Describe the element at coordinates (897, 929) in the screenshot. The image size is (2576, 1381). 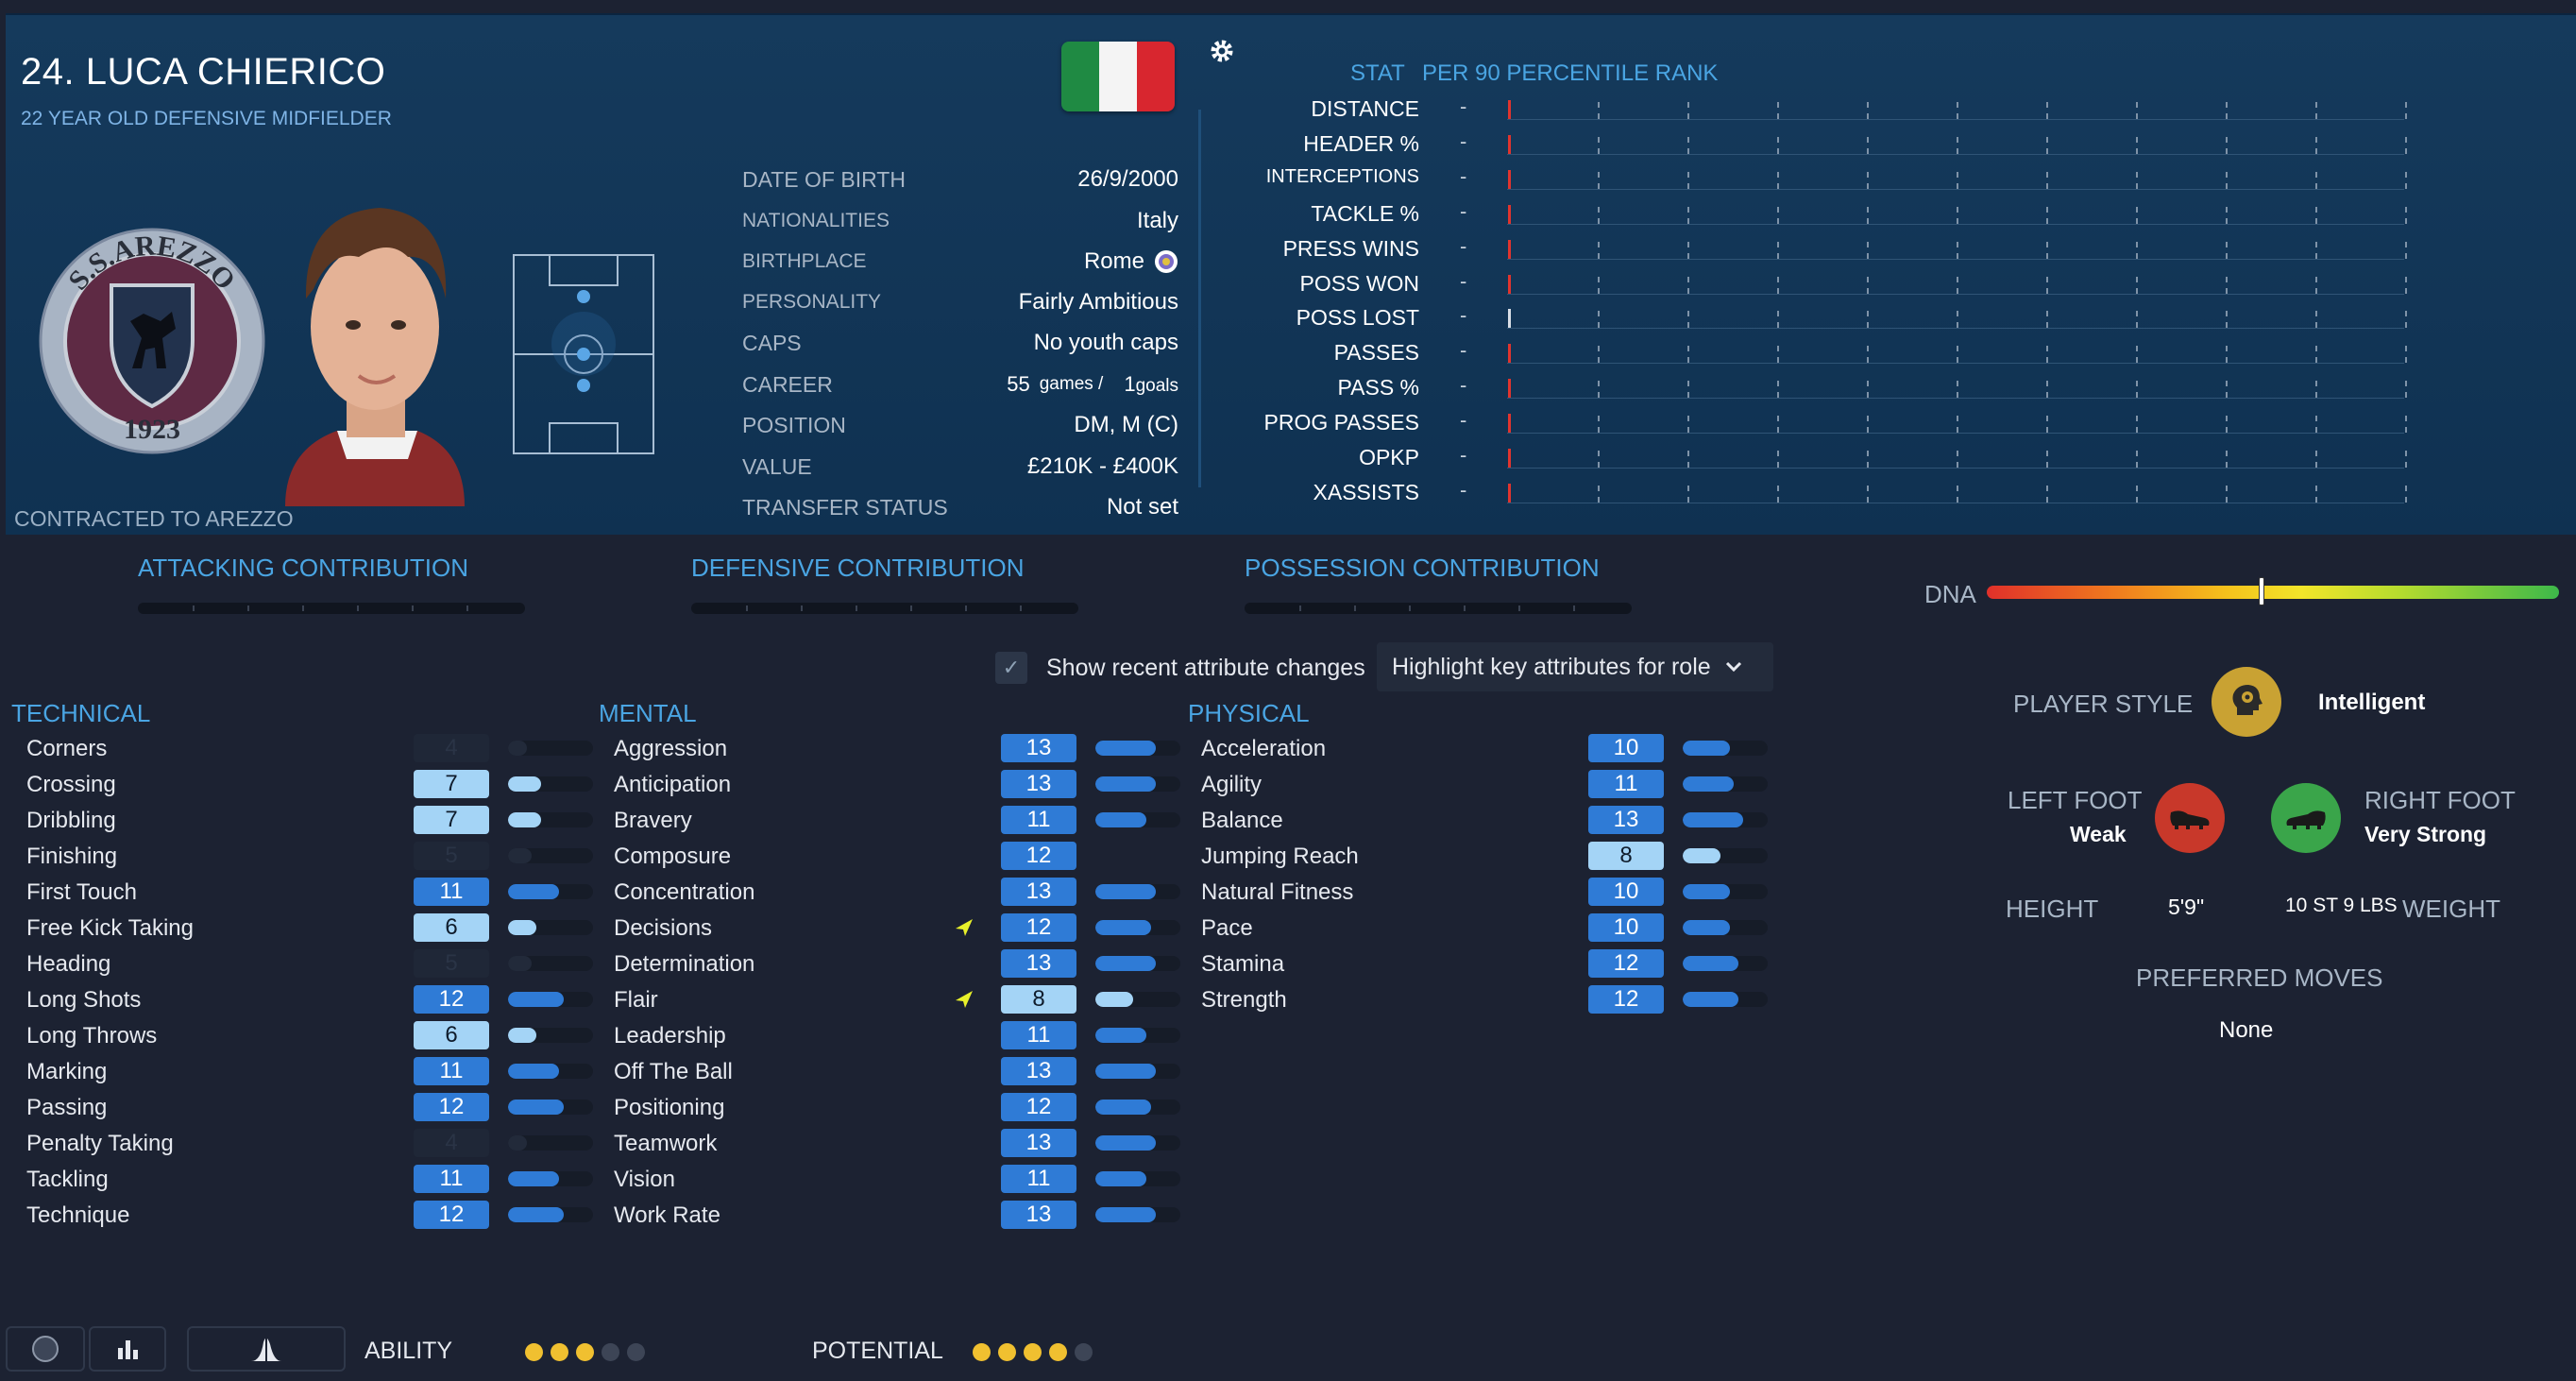
I see `attribute-row: Decisions 12` at that location.